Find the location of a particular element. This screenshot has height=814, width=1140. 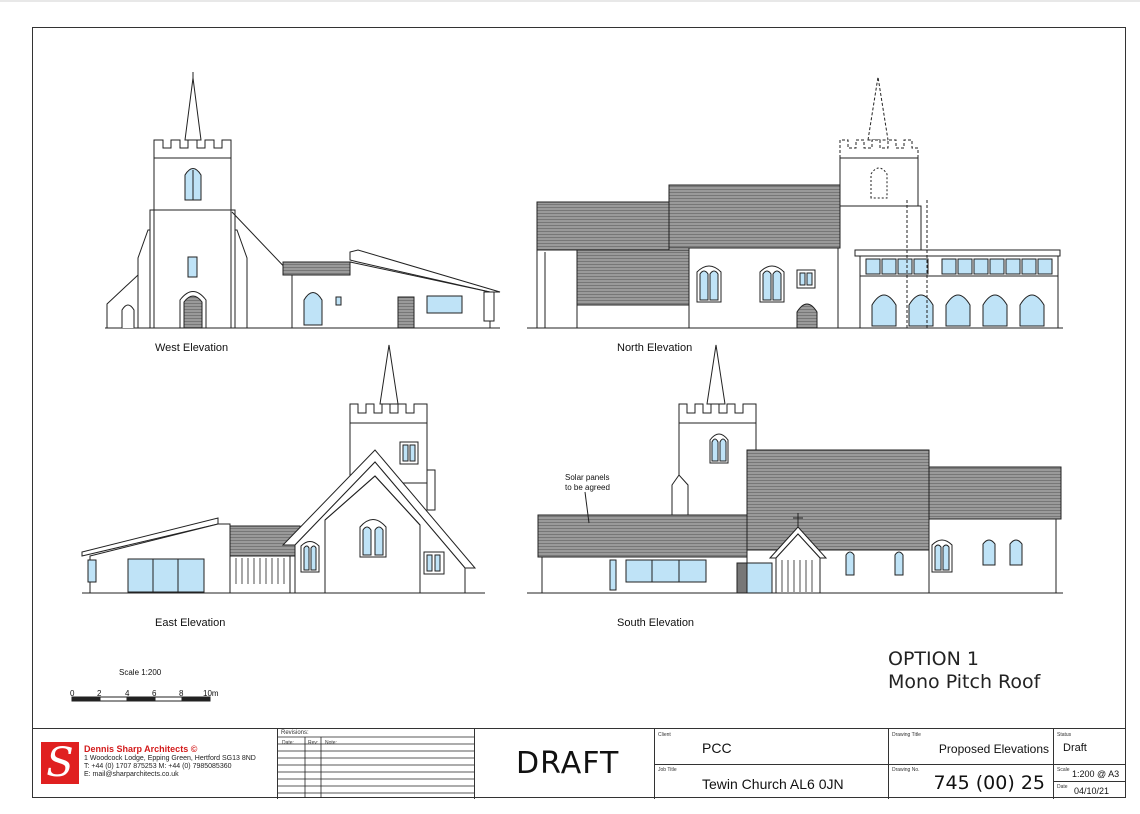

scale-tick-label: 2 is located at coordinates (99, 693).